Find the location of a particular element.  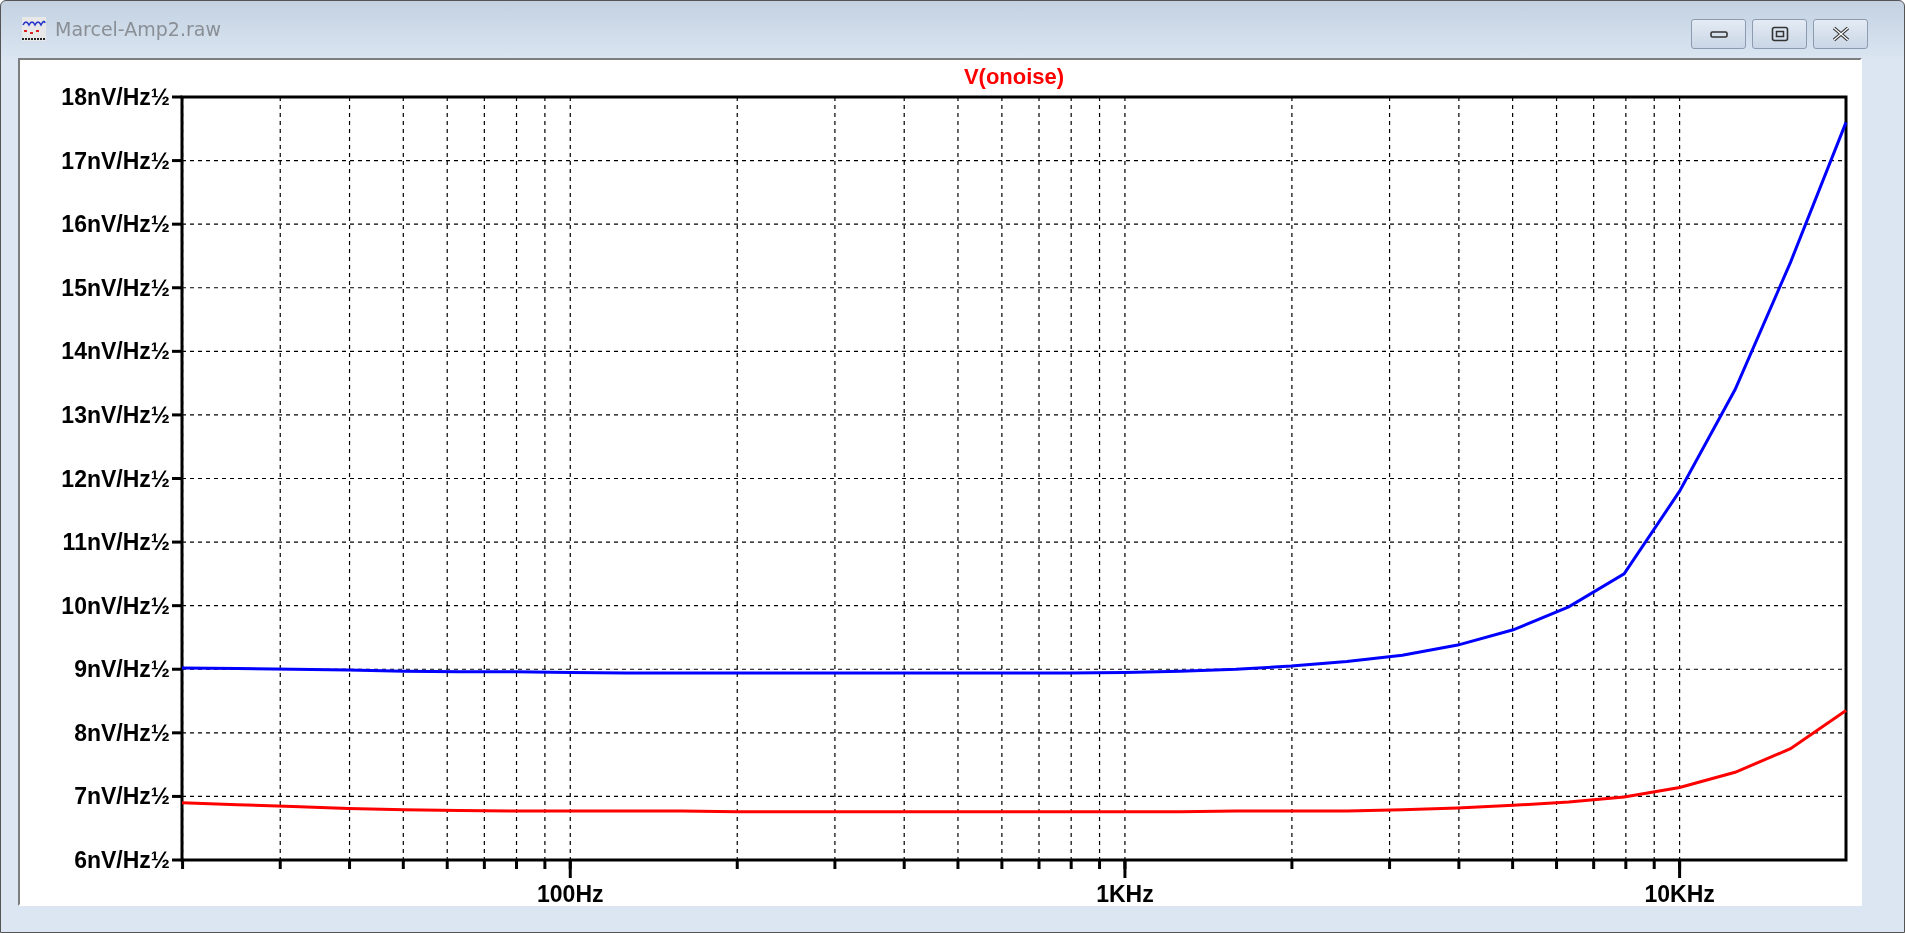

restore-icon is located at coordinates (1779, 34).